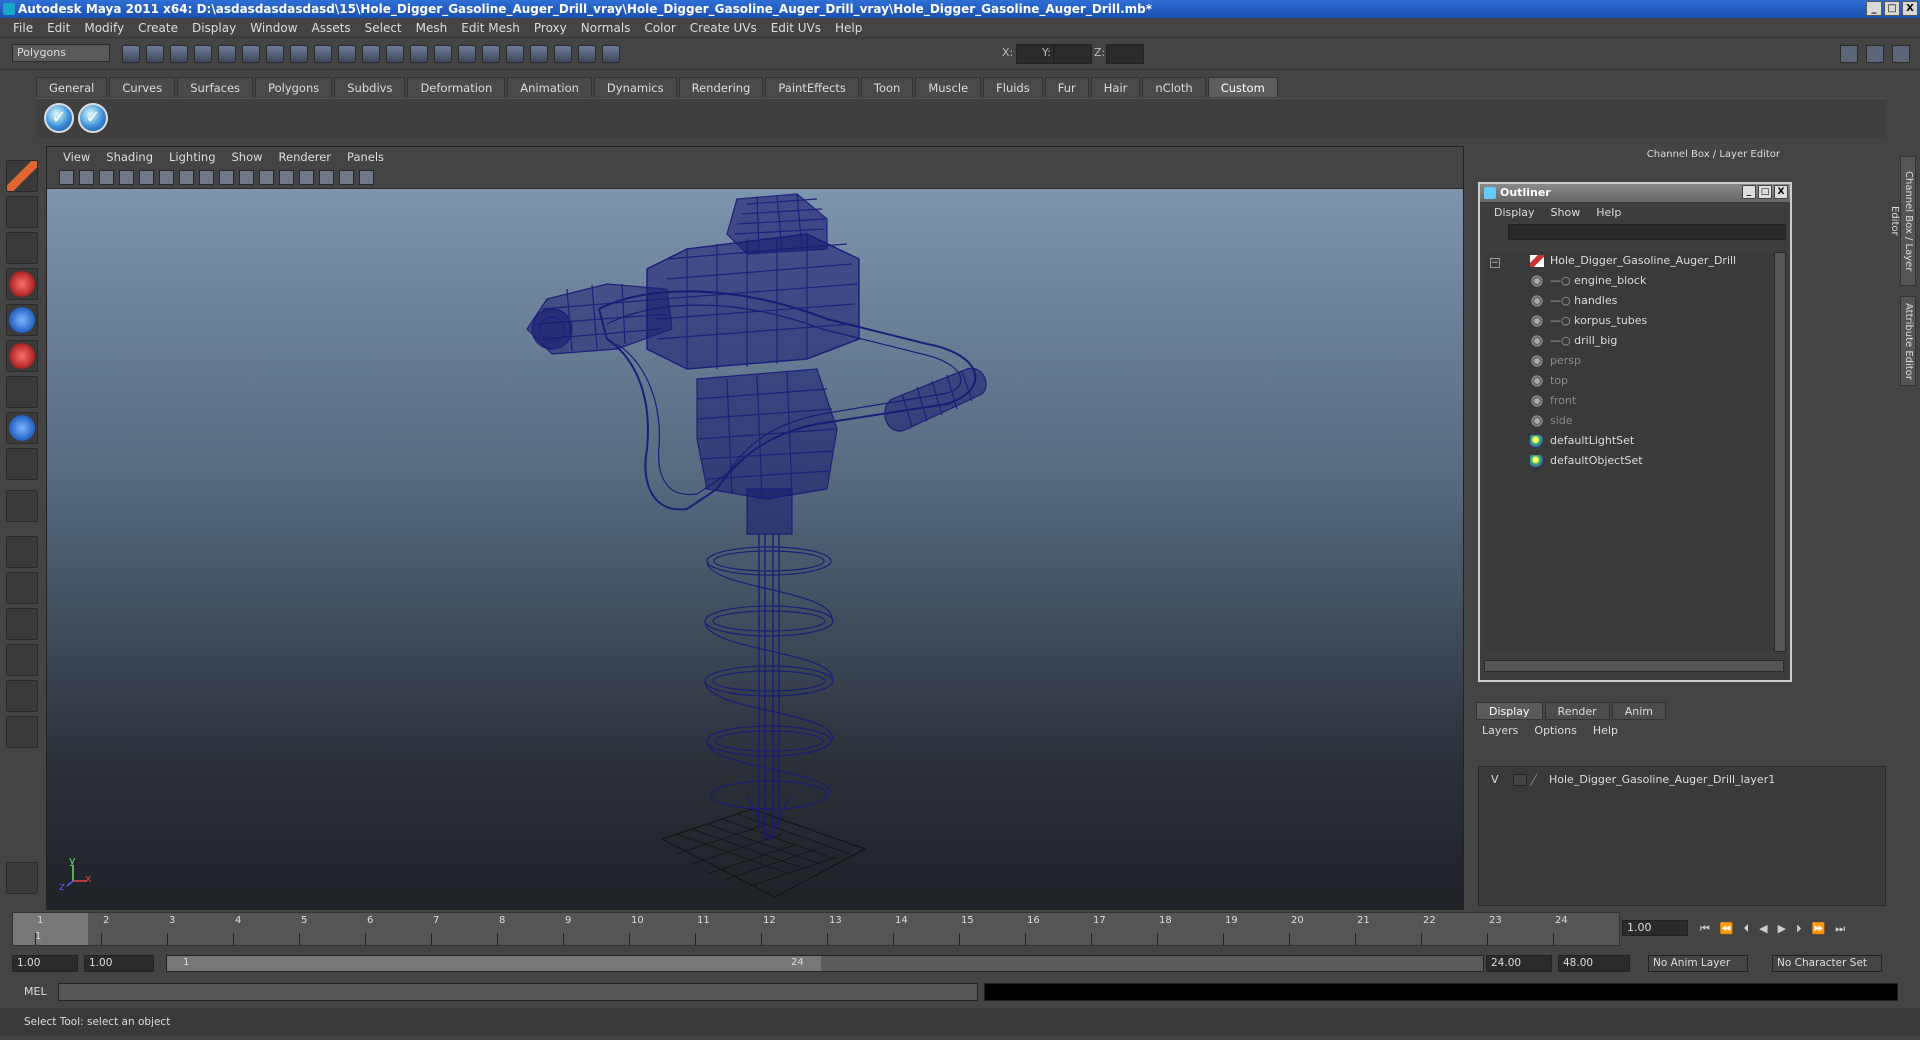 The width and height of the screenshot is (1920, 1040). What do you see at coordinates (1566, 212) in the screenshot?
I see `outliner-menu-show: Show` at bounding box center [1566, 212].